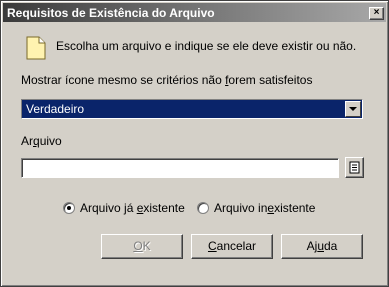 This screenshot has height=287, width=389. I want to click on close-icon: ×, so click(376, 12).